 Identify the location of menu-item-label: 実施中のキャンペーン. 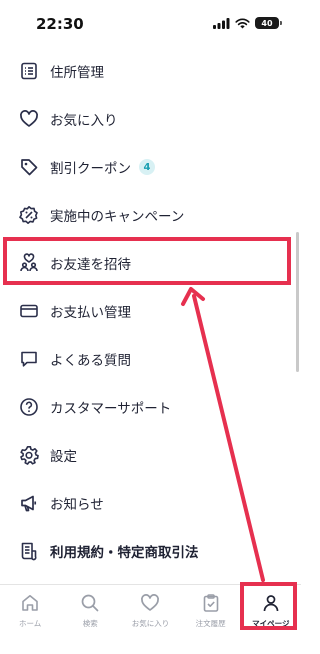
(117, 217).